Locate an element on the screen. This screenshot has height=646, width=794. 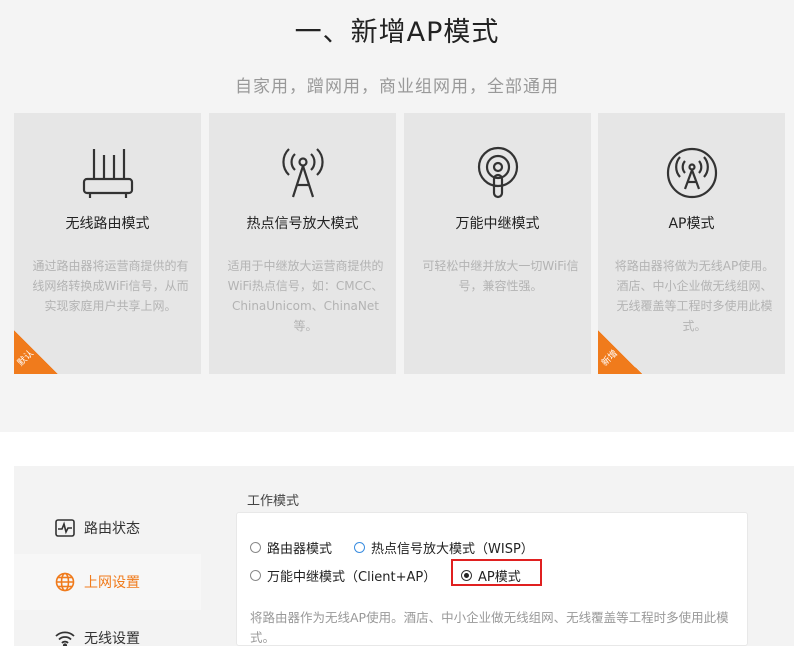
router-icon is located at coordinates (107, 173).